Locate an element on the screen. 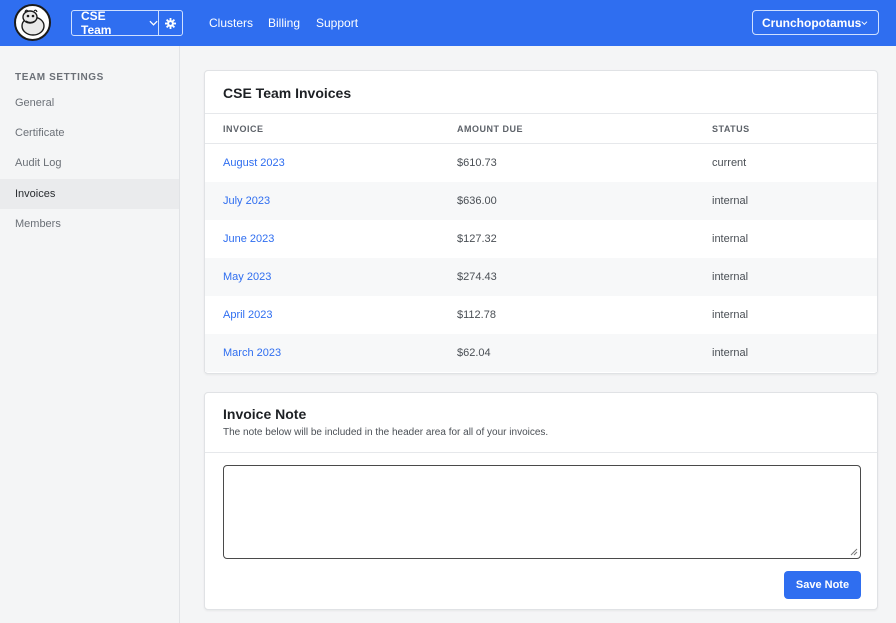 The width and height of the screenshot is (896, 623). team-dropdown: CSE Team is located at coordinates (115, 23).